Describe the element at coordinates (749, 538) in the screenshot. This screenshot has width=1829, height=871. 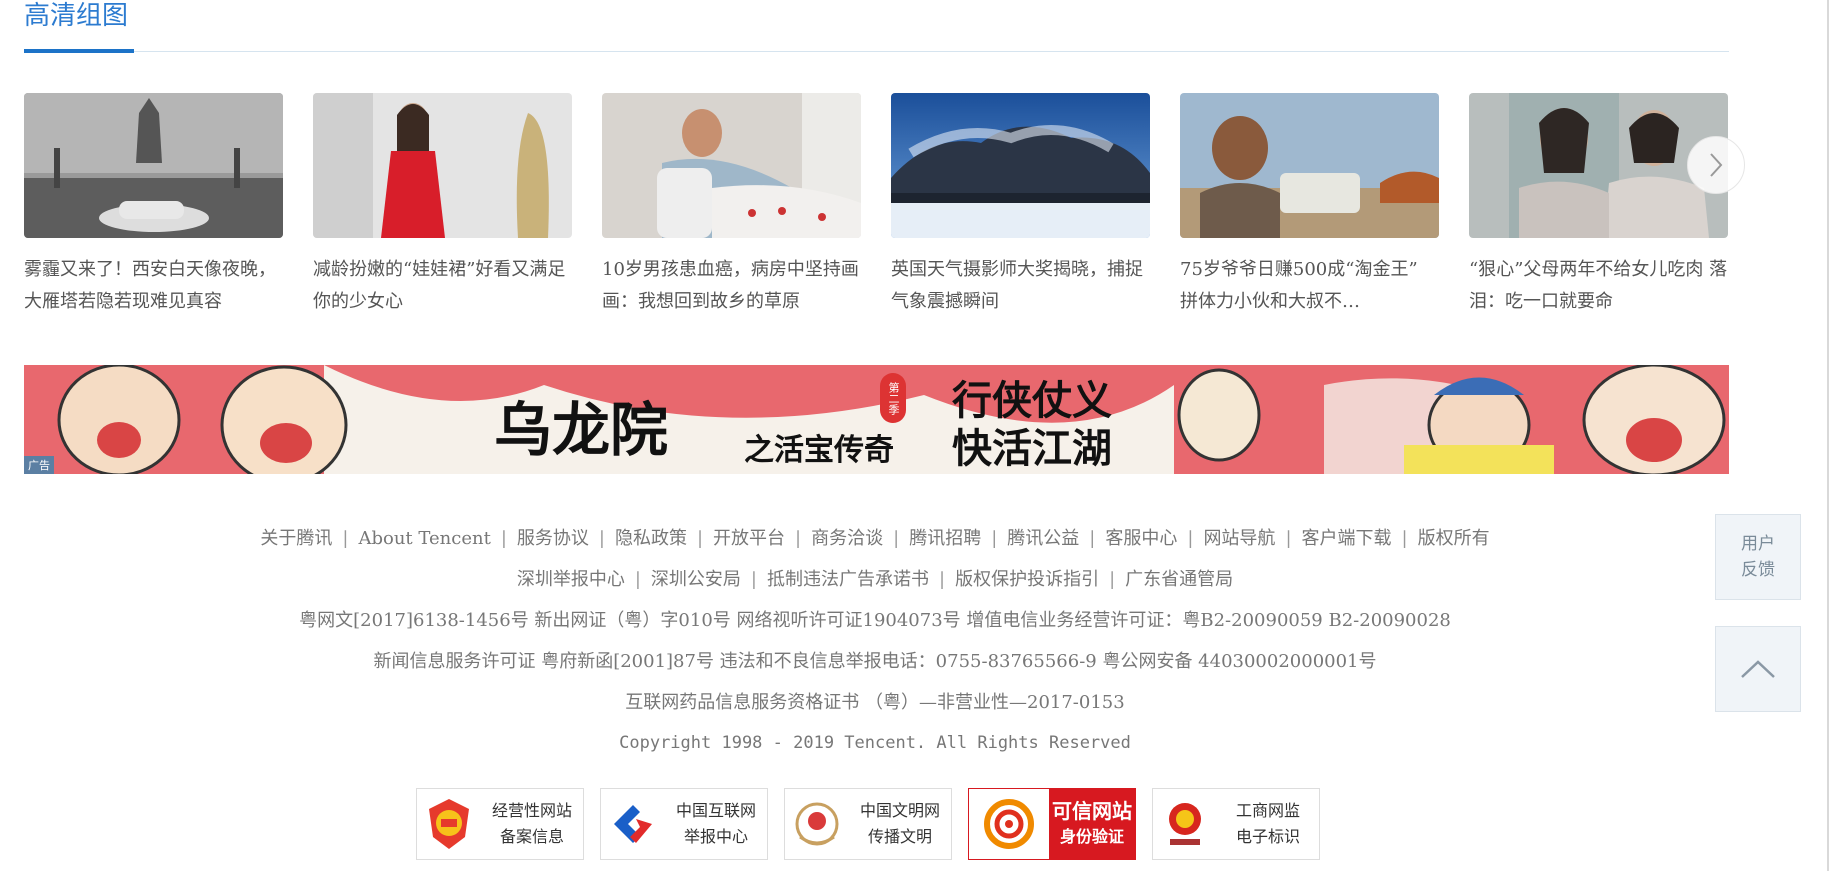
I see `footer-link: 开放平台` at that location.